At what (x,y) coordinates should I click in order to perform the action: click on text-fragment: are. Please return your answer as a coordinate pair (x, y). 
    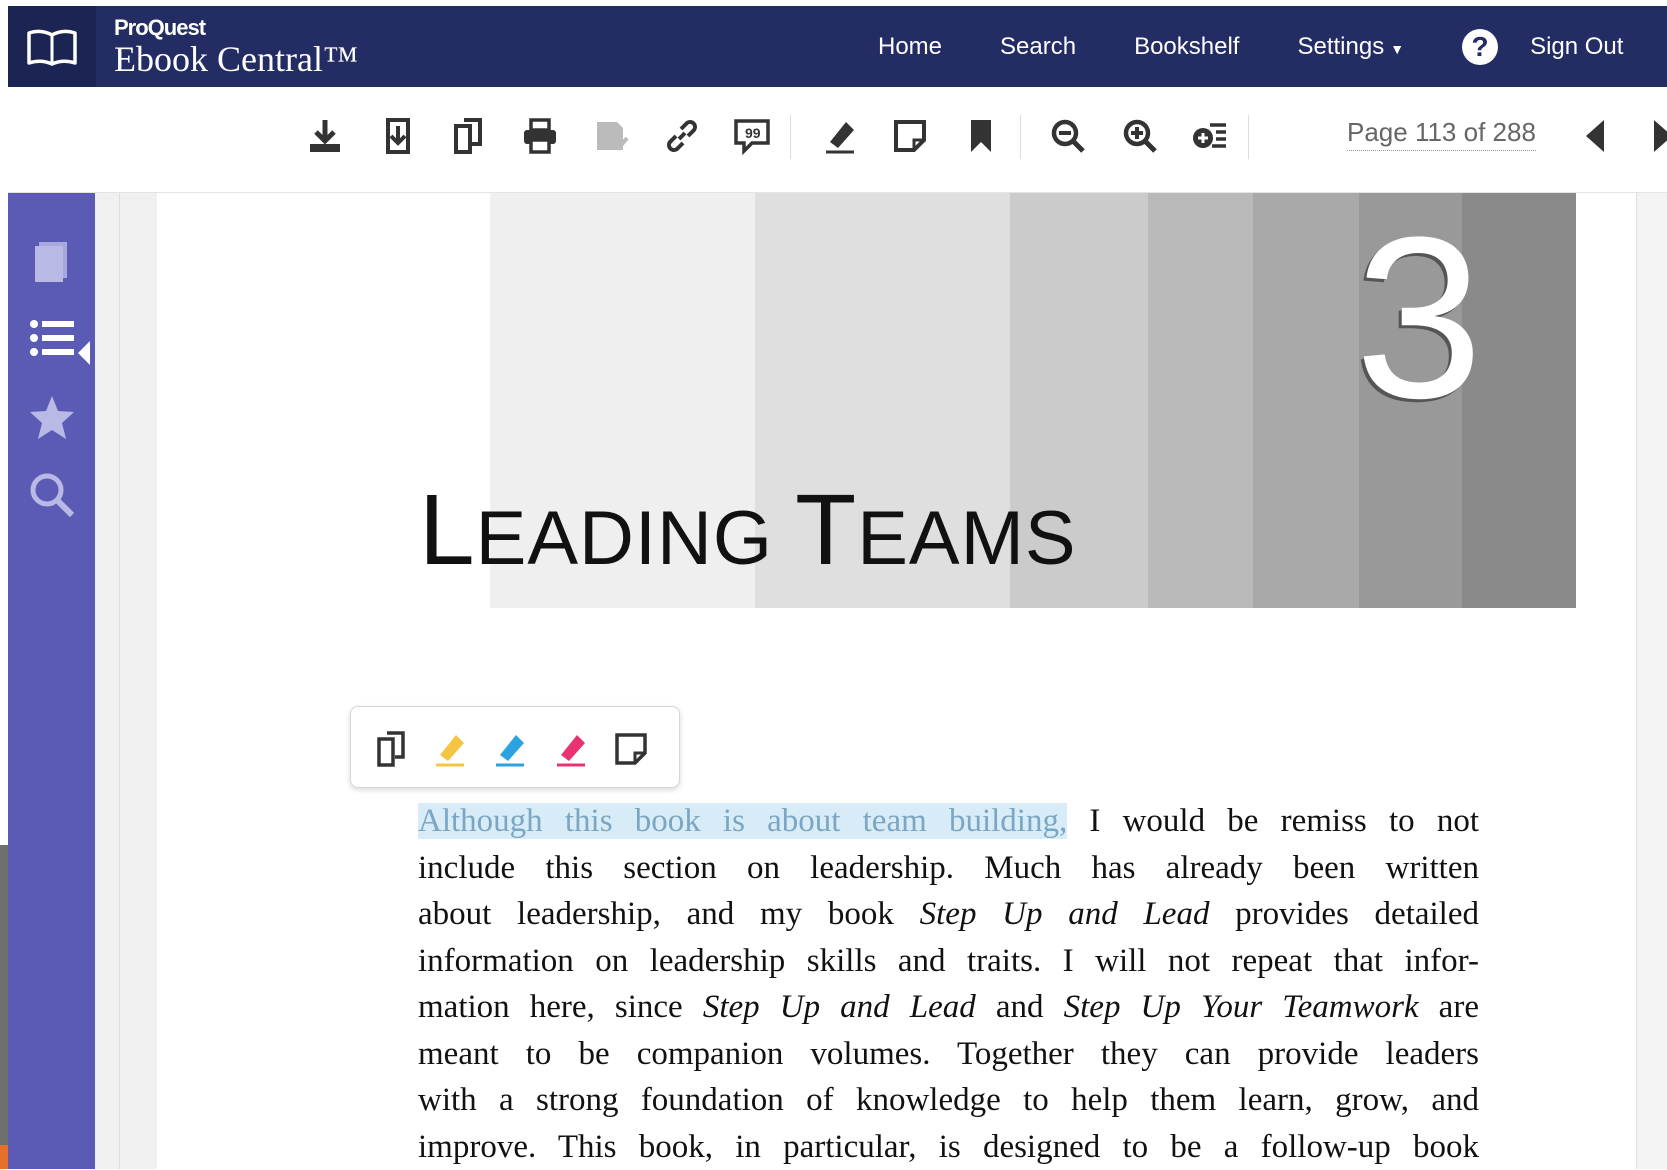
    Looking at the image, I should click on (1449, 1007).